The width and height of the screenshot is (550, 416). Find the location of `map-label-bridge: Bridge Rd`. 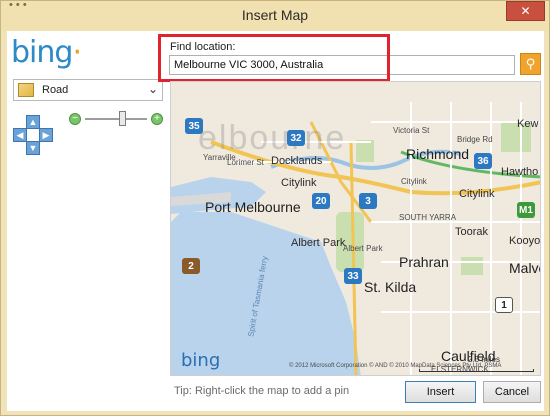

map-label-bridge: Bridge Rd is located at coordinates (475, 139).